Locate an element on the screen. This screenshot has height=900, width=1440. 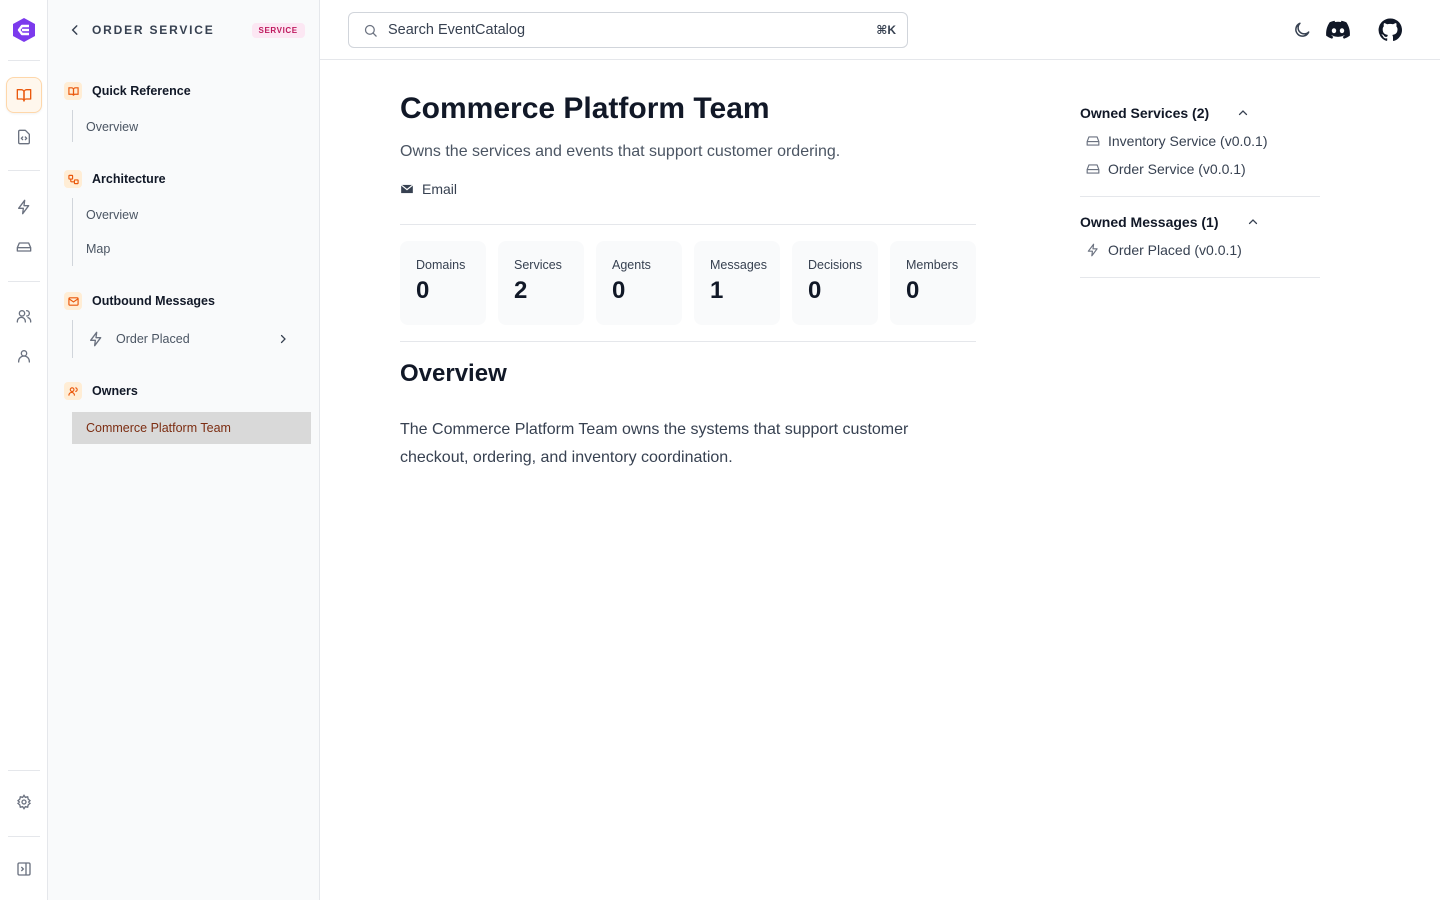
gear-icon is located at coordinates (24, 802).